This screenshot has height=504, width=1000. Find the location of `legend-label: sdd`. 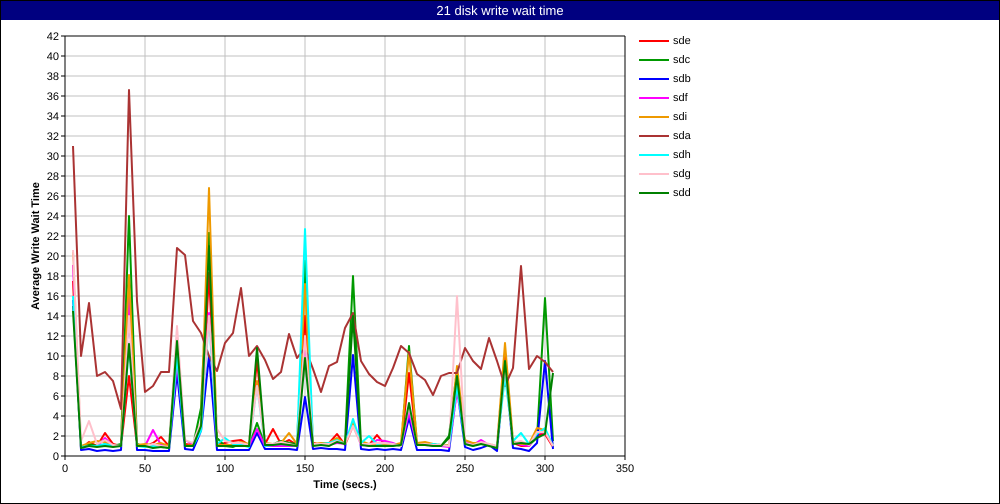

legend-label: sdd is located at coordinates (682, 193).